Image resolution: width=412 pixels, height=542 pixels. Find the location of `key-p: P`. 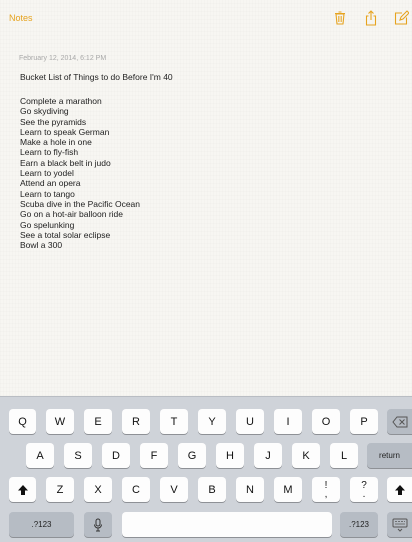

key-p: P is located at coordinates (364, 421).